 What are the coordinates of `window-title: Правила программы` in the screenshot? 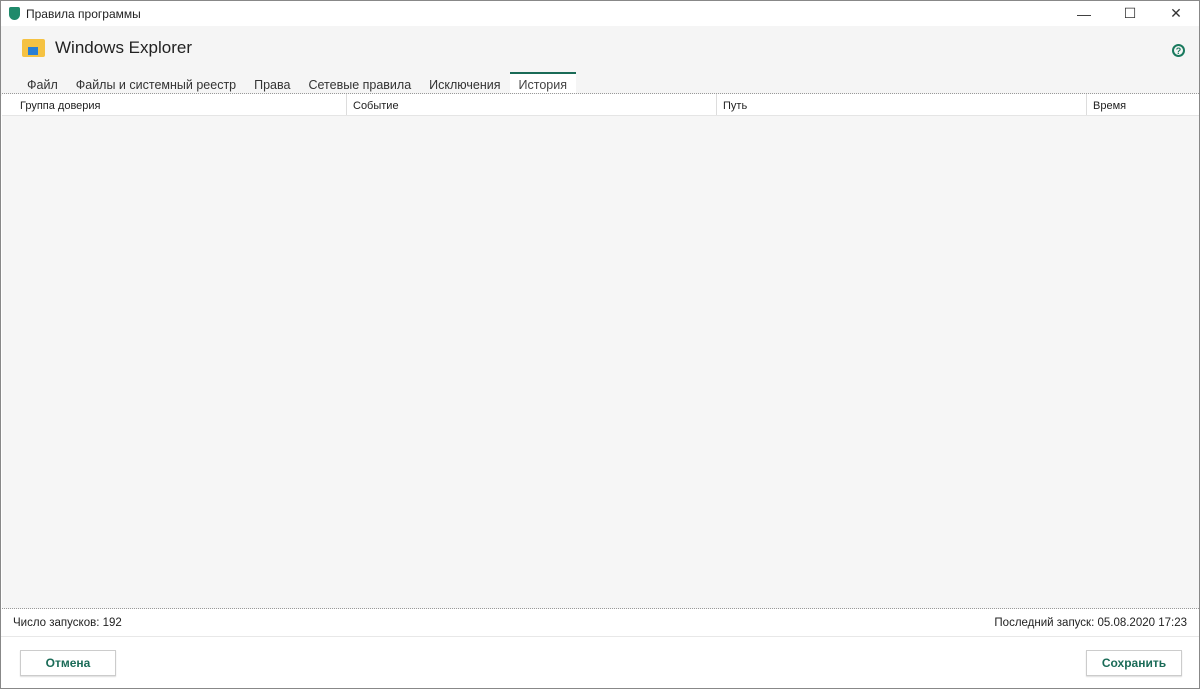 It's located at (83, 13).